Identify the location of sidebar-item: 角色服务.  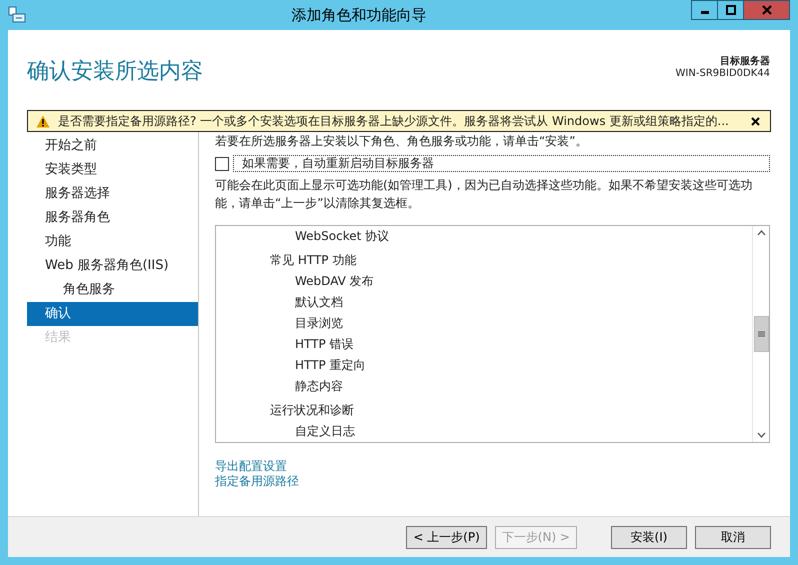
(112, 290).